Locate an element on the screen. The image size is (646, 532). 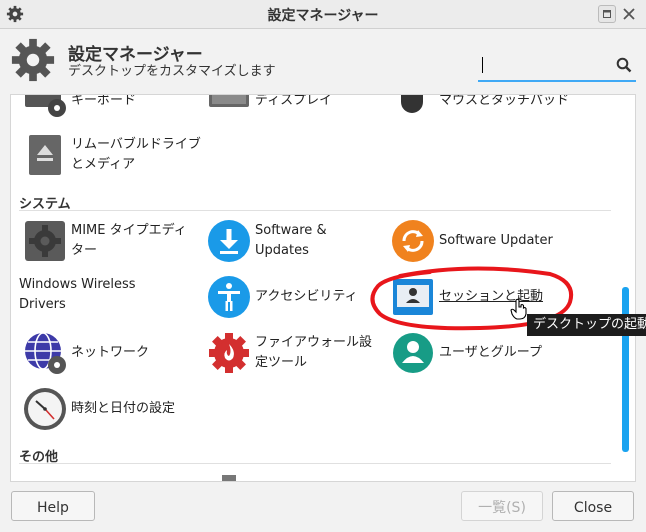
header: 設定マネージャー デスクトップをカスタマイズします is located at coordinates (323, 61).